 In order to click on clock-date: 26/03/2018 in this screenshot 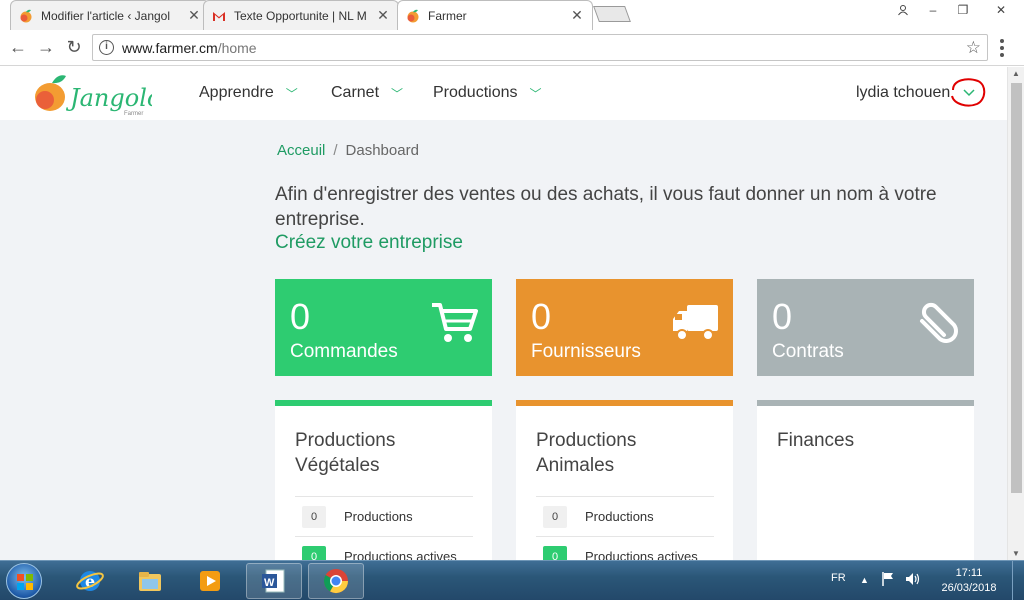, I will do `click(969, 588)`.